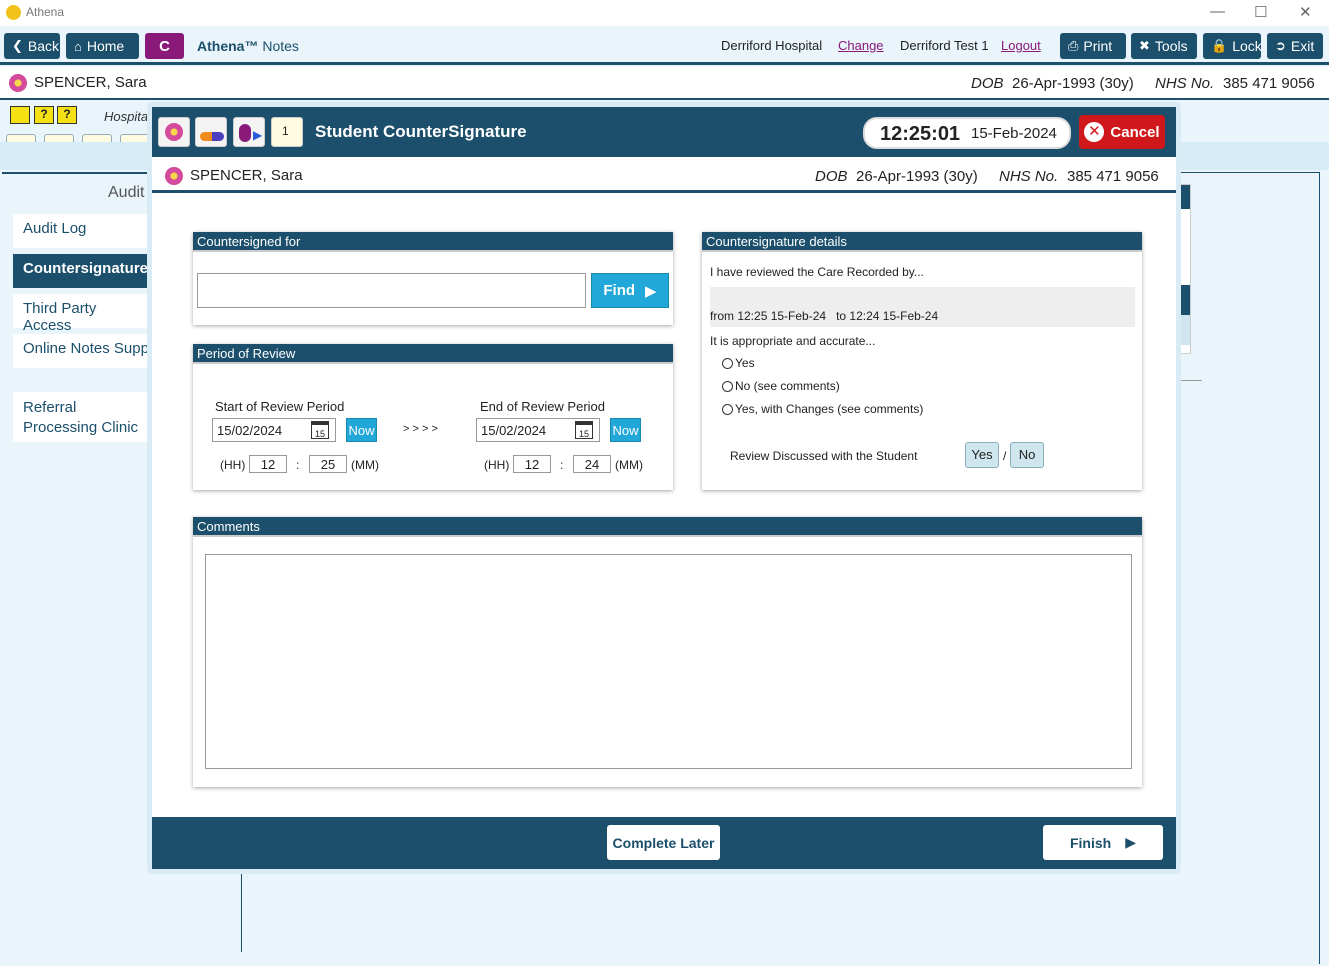 The width and height of the screenshot is (1329, 966). What do you see at coordinates (433, 354) in the screenshot?
I see `panel-heading: Period of Review` at bounding box center [433, 354].